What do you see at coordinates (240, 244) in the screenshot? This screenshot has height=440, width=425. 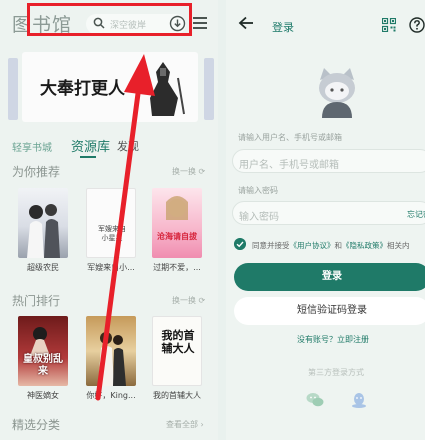 I see `agreement-checkbox-icon` at bounding box center [240, 244].